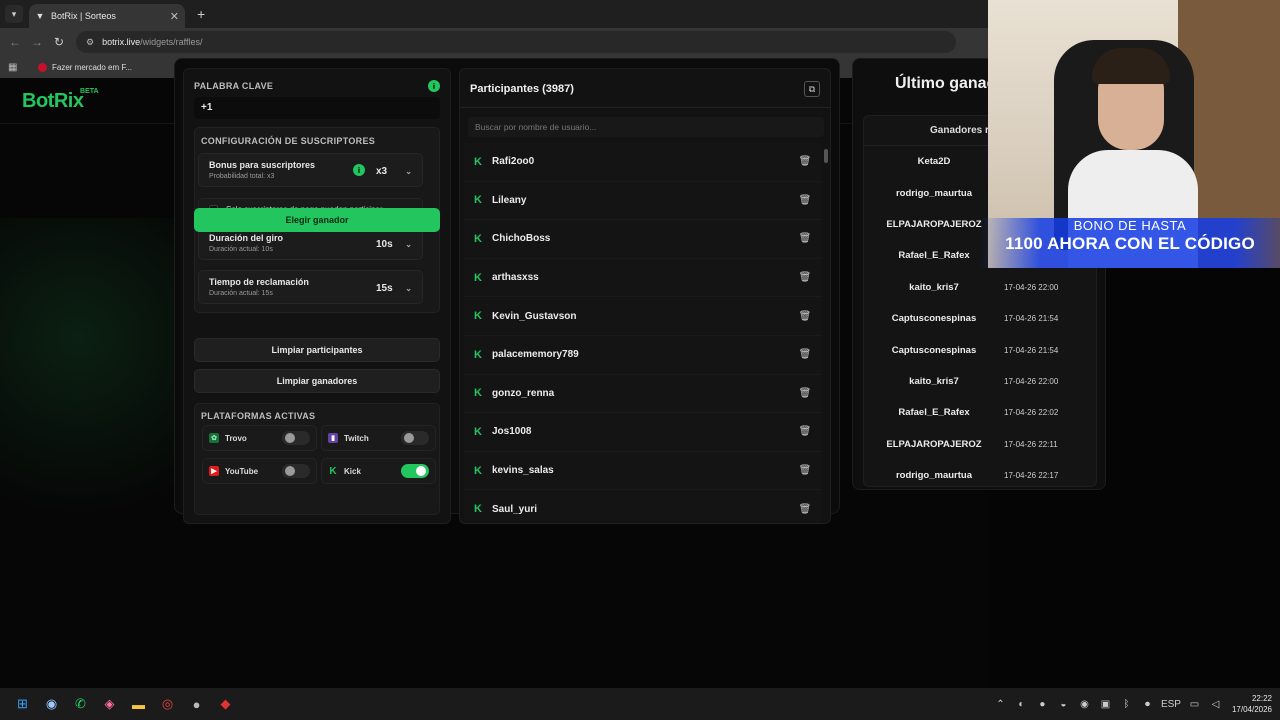 The height and width of the screenshot is (720, 1280). What do you see at coordinates (1252, 704) in the screenshot?
I see `clock: 22:22 17/04/2026` at bounding box center [1252, 704].